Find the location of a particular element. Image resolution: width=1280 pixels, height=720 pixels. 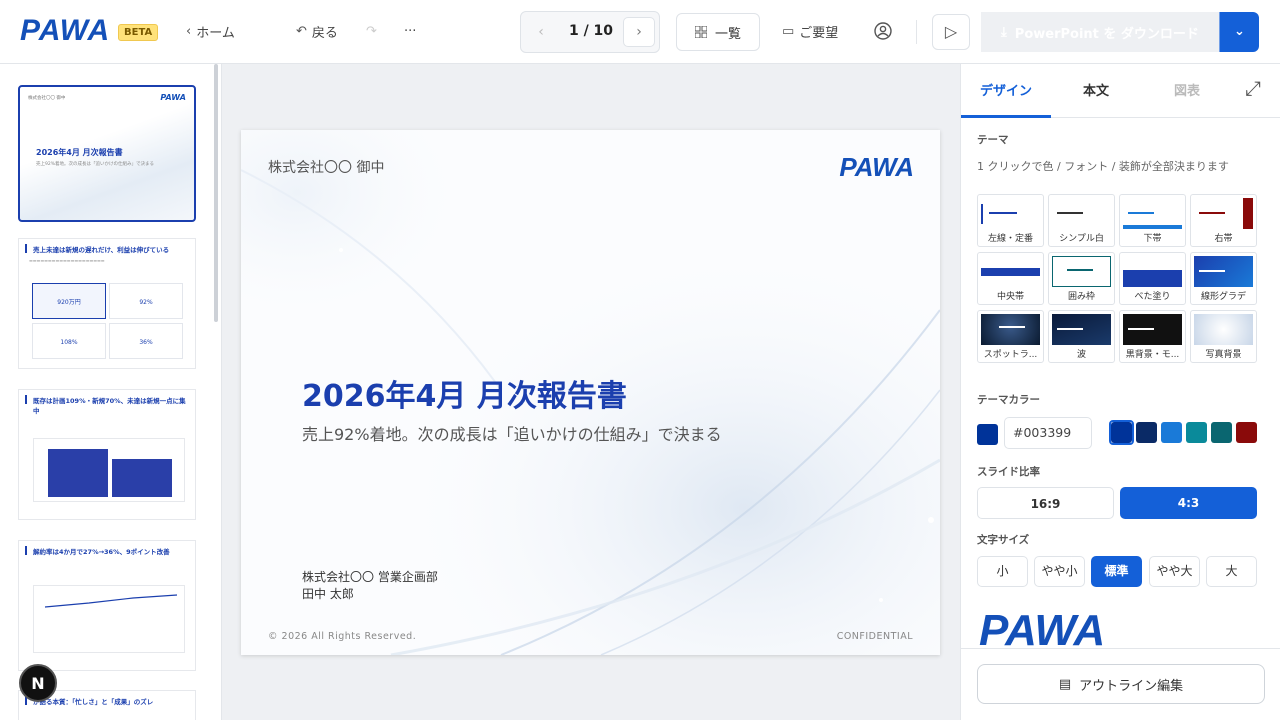

theme-option: 囲み枠 is located at coordinates (1081, 278).